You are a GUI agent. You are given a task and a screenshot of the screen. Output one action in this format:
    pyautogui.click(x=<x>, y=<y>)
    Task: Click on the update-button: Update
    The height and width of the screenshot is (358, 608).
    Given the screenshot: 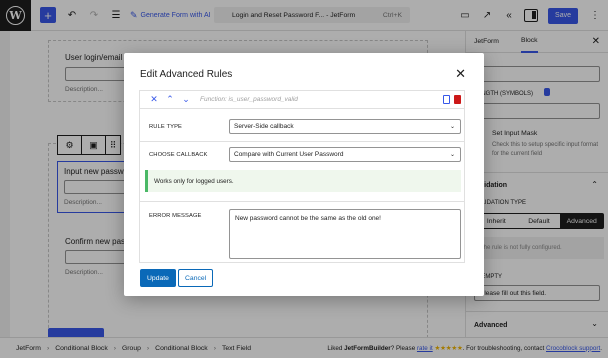 What is the action you would take?
    pyautogui.click(x=158, y=278)
    